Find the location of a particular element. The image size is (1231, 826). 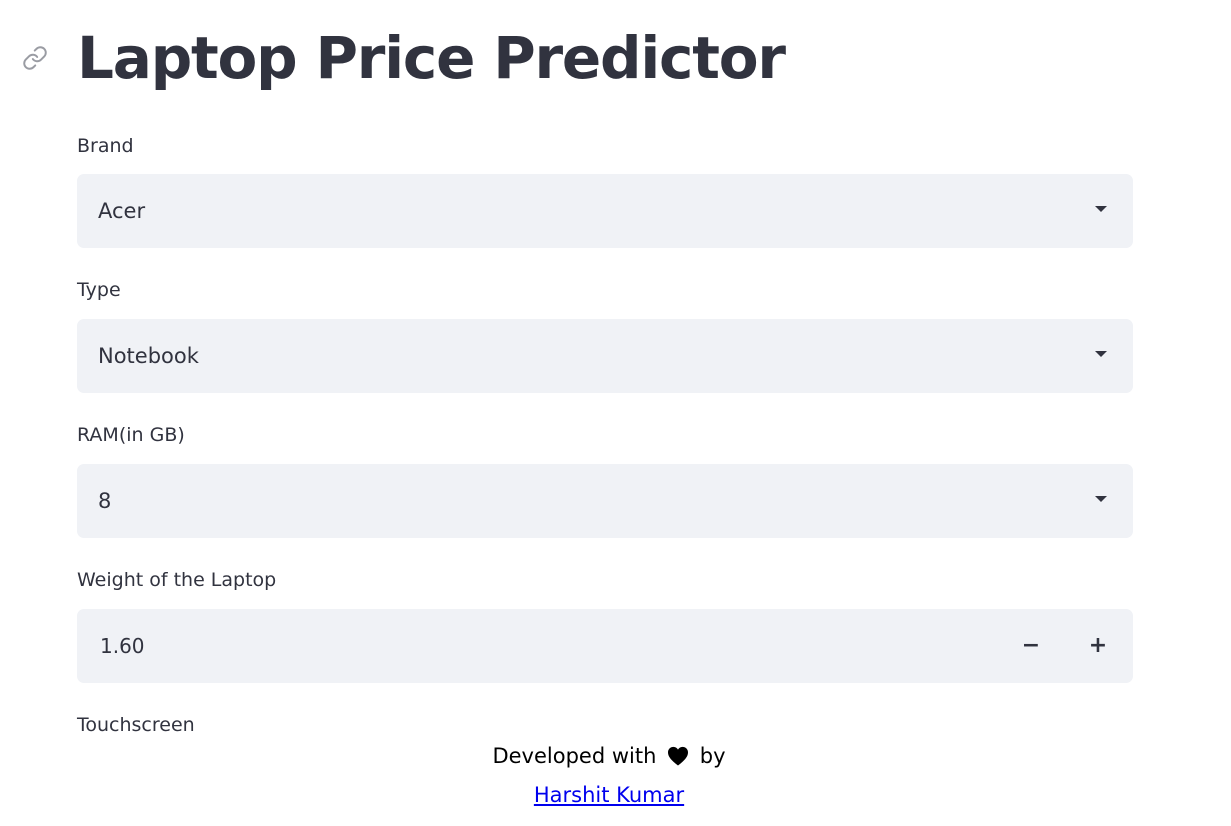

link-icon is located at coordinates (35, 58).